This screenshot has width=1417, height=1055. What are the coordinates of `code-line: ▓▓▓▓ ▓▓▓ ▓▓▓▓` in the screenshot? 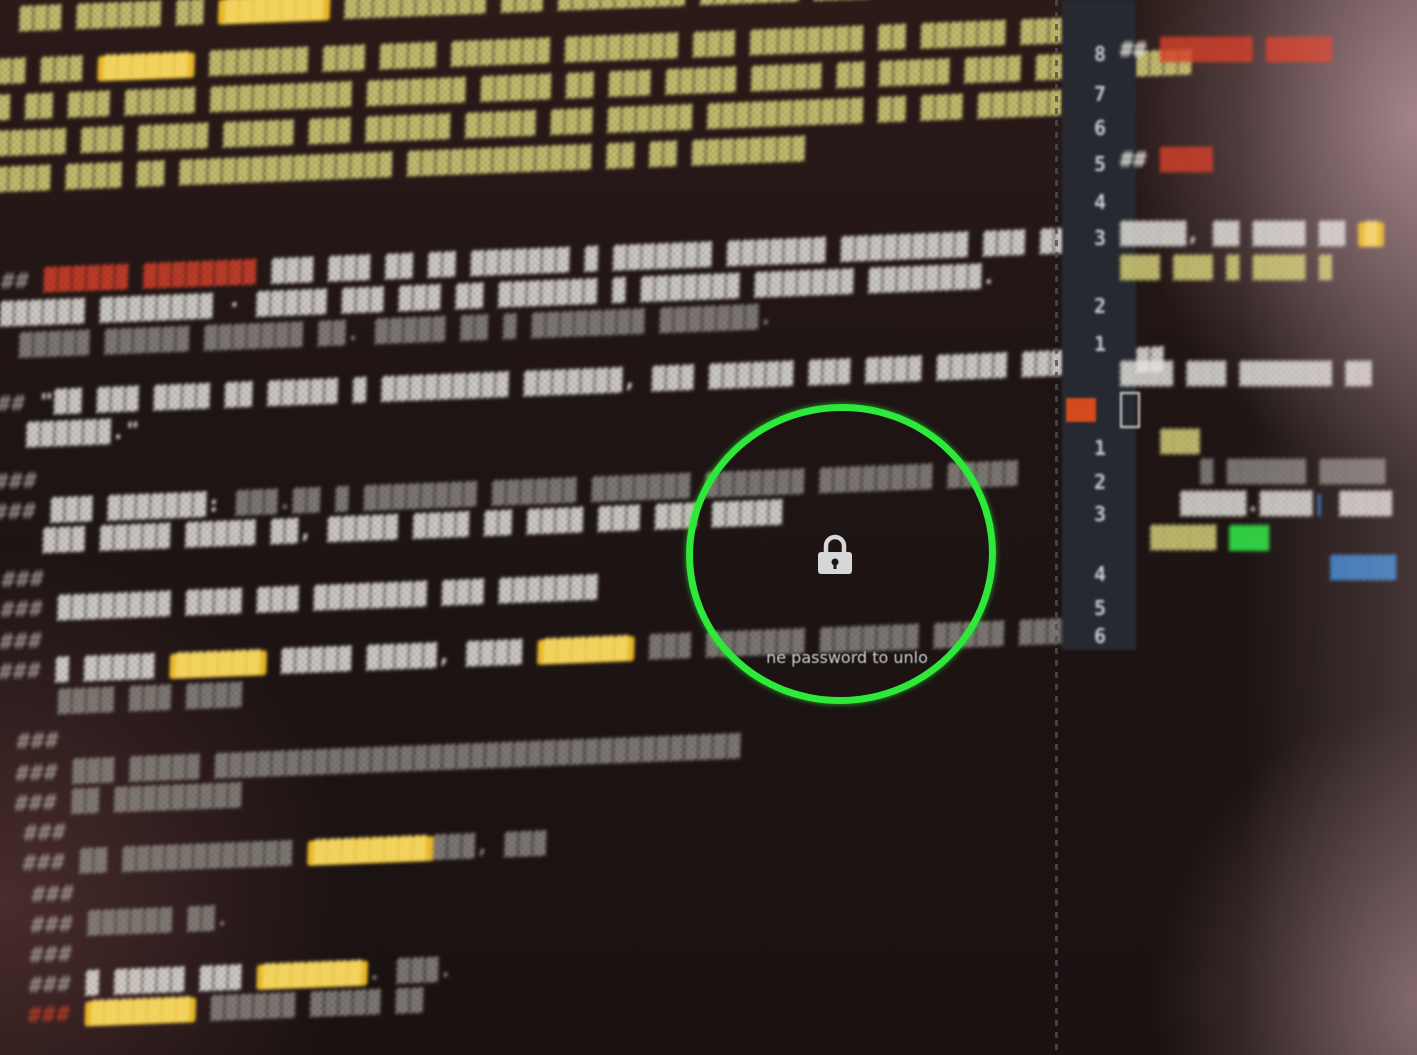 It's located at (150, 699).